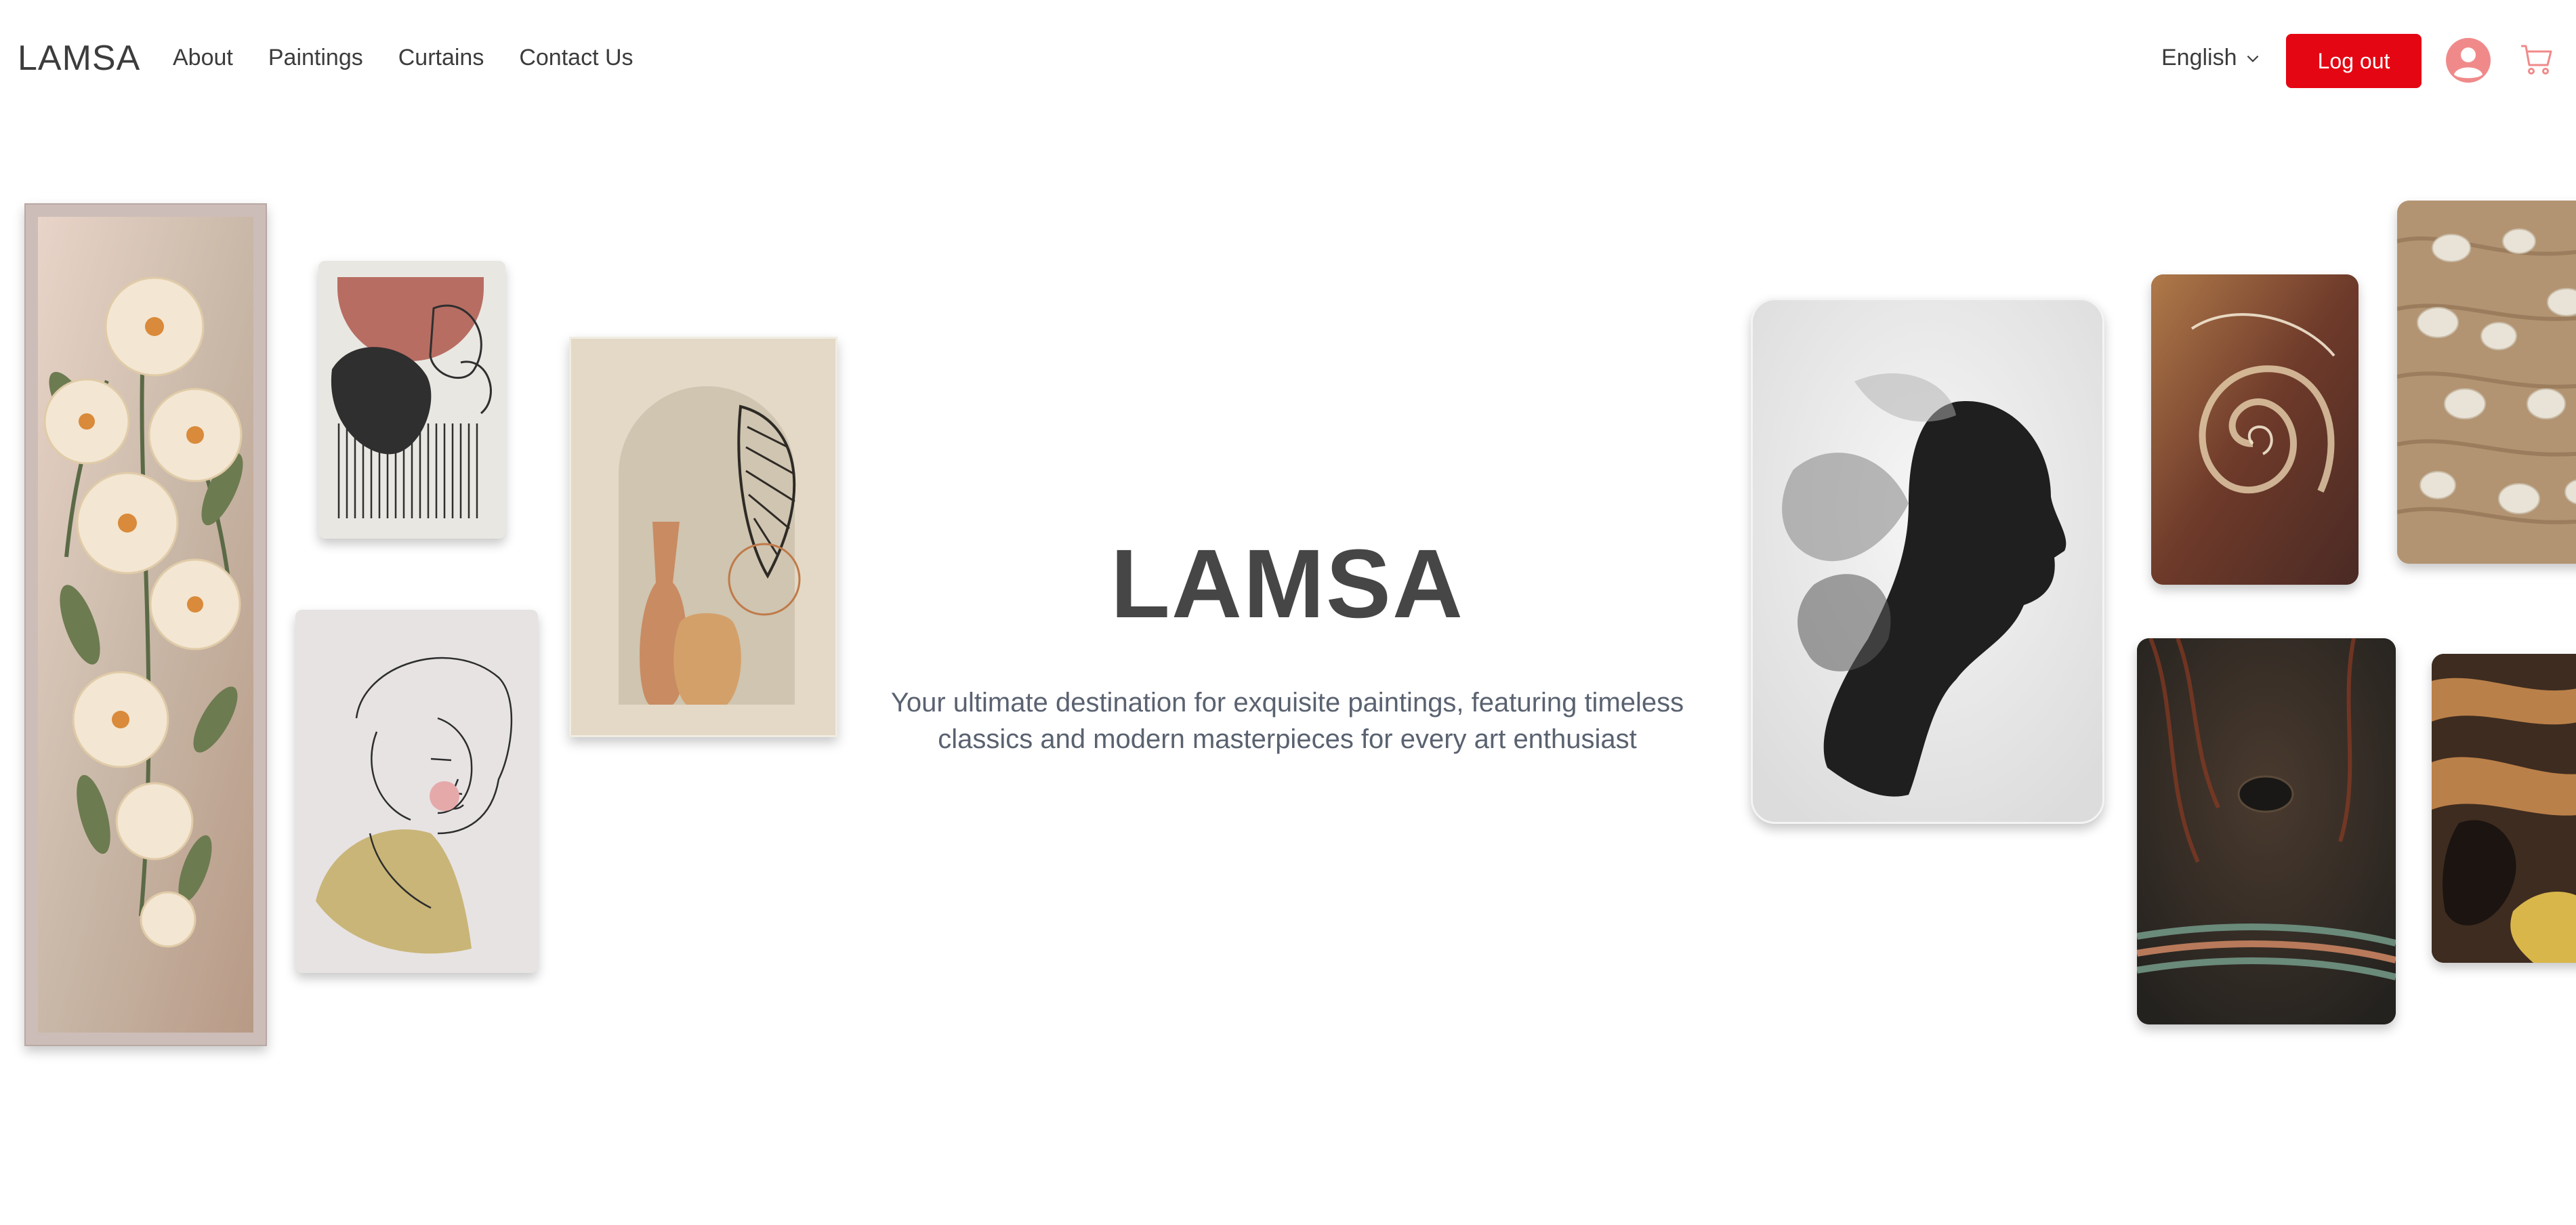 Image resolution: width=2576 pixels, height=1225 pixels. What do you see at coordinates (203, 58) in the screenshot?
I see `nav-link-about: About` at bounding box center [203, 58].